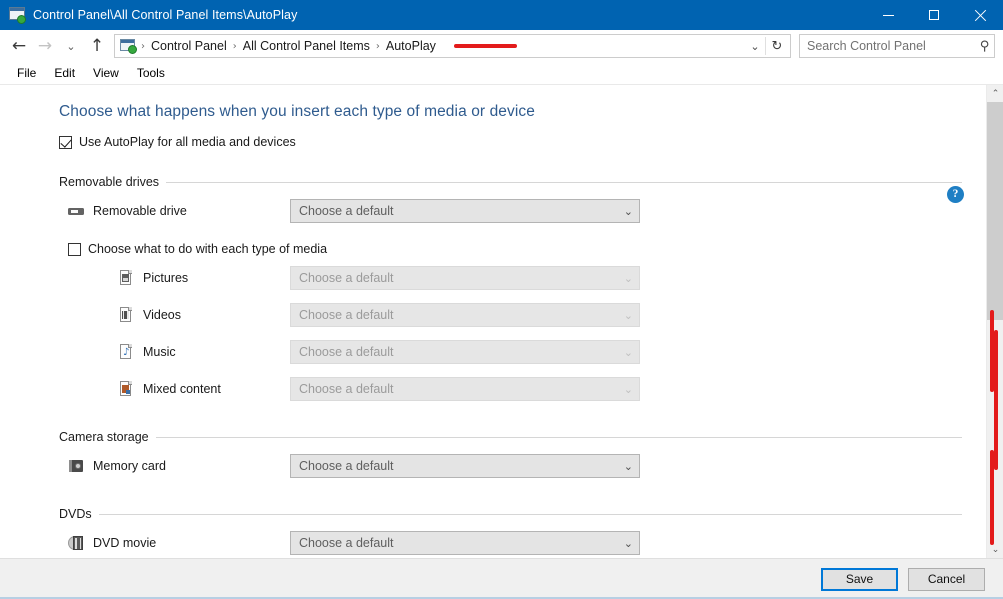 This screenshot has height=599, width=1003. I want to click on forward-arrow-icon: →, so click(45, 45).